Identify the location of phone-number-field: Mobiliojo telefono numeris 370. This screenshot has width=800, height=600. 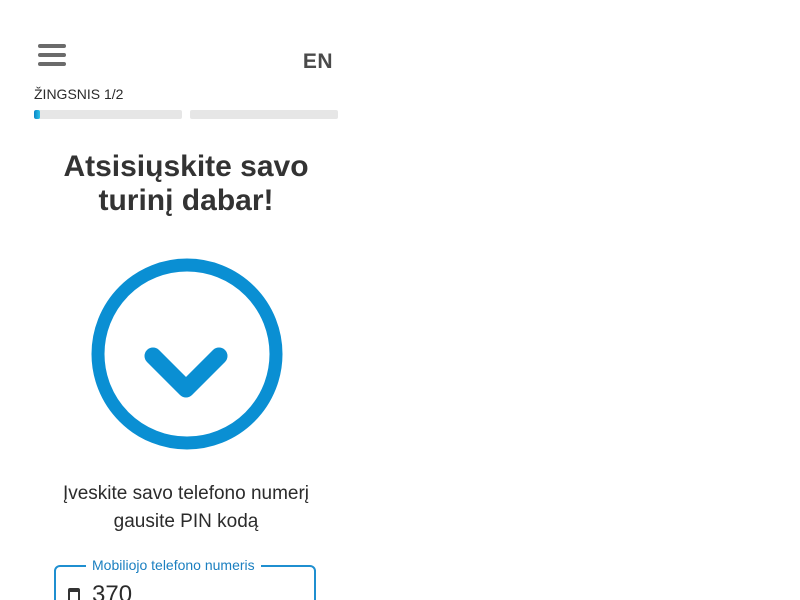
(185, 578).